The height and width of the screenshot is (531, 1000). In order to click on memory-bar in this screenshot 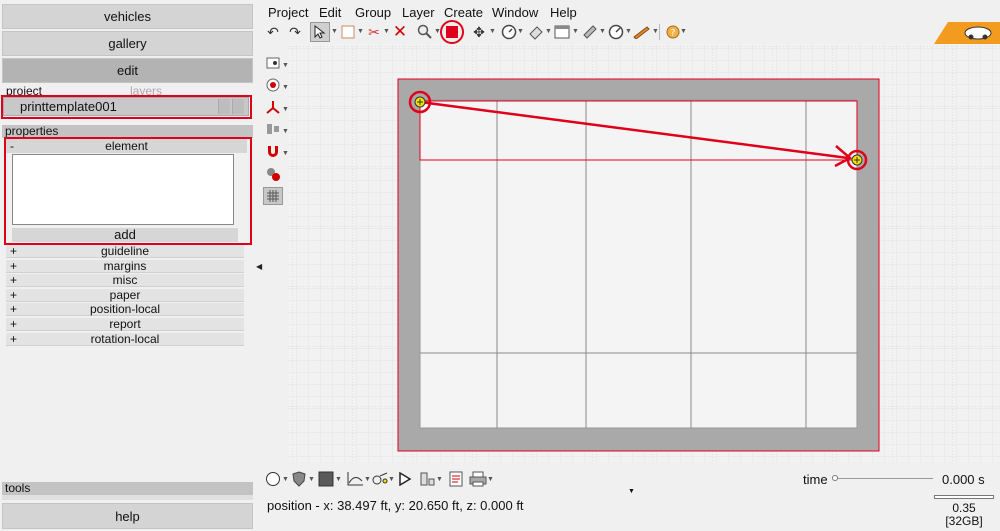, I will do `click(964, 497)`.